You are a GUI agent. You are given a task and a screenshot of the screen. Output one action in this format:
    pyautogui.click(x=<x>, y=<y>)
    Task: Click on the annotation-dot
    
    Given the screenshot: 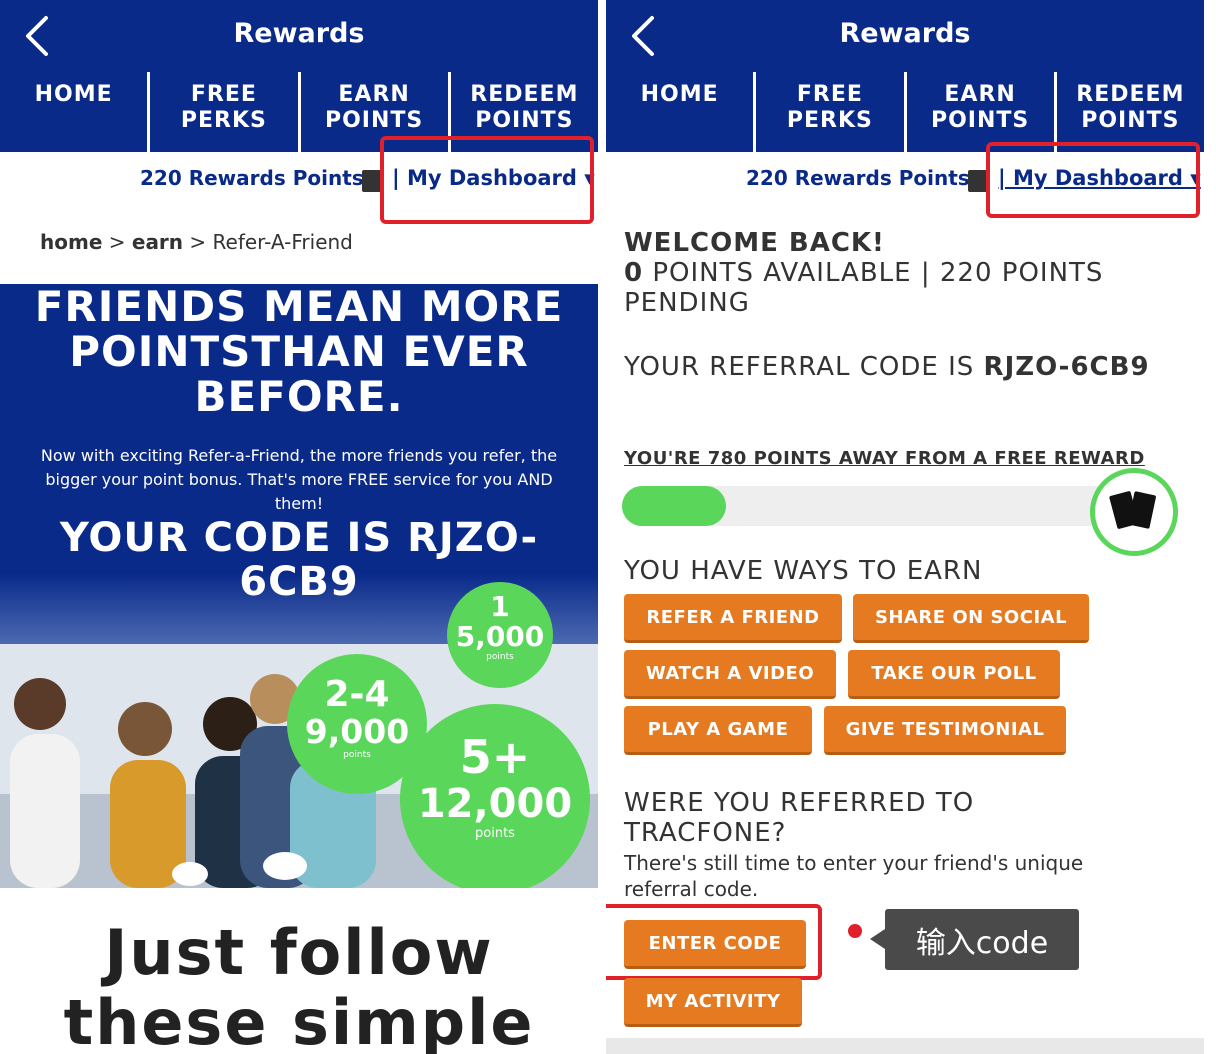 What is the action you would take?
    pyautogui.click(x=855, y=931)
    